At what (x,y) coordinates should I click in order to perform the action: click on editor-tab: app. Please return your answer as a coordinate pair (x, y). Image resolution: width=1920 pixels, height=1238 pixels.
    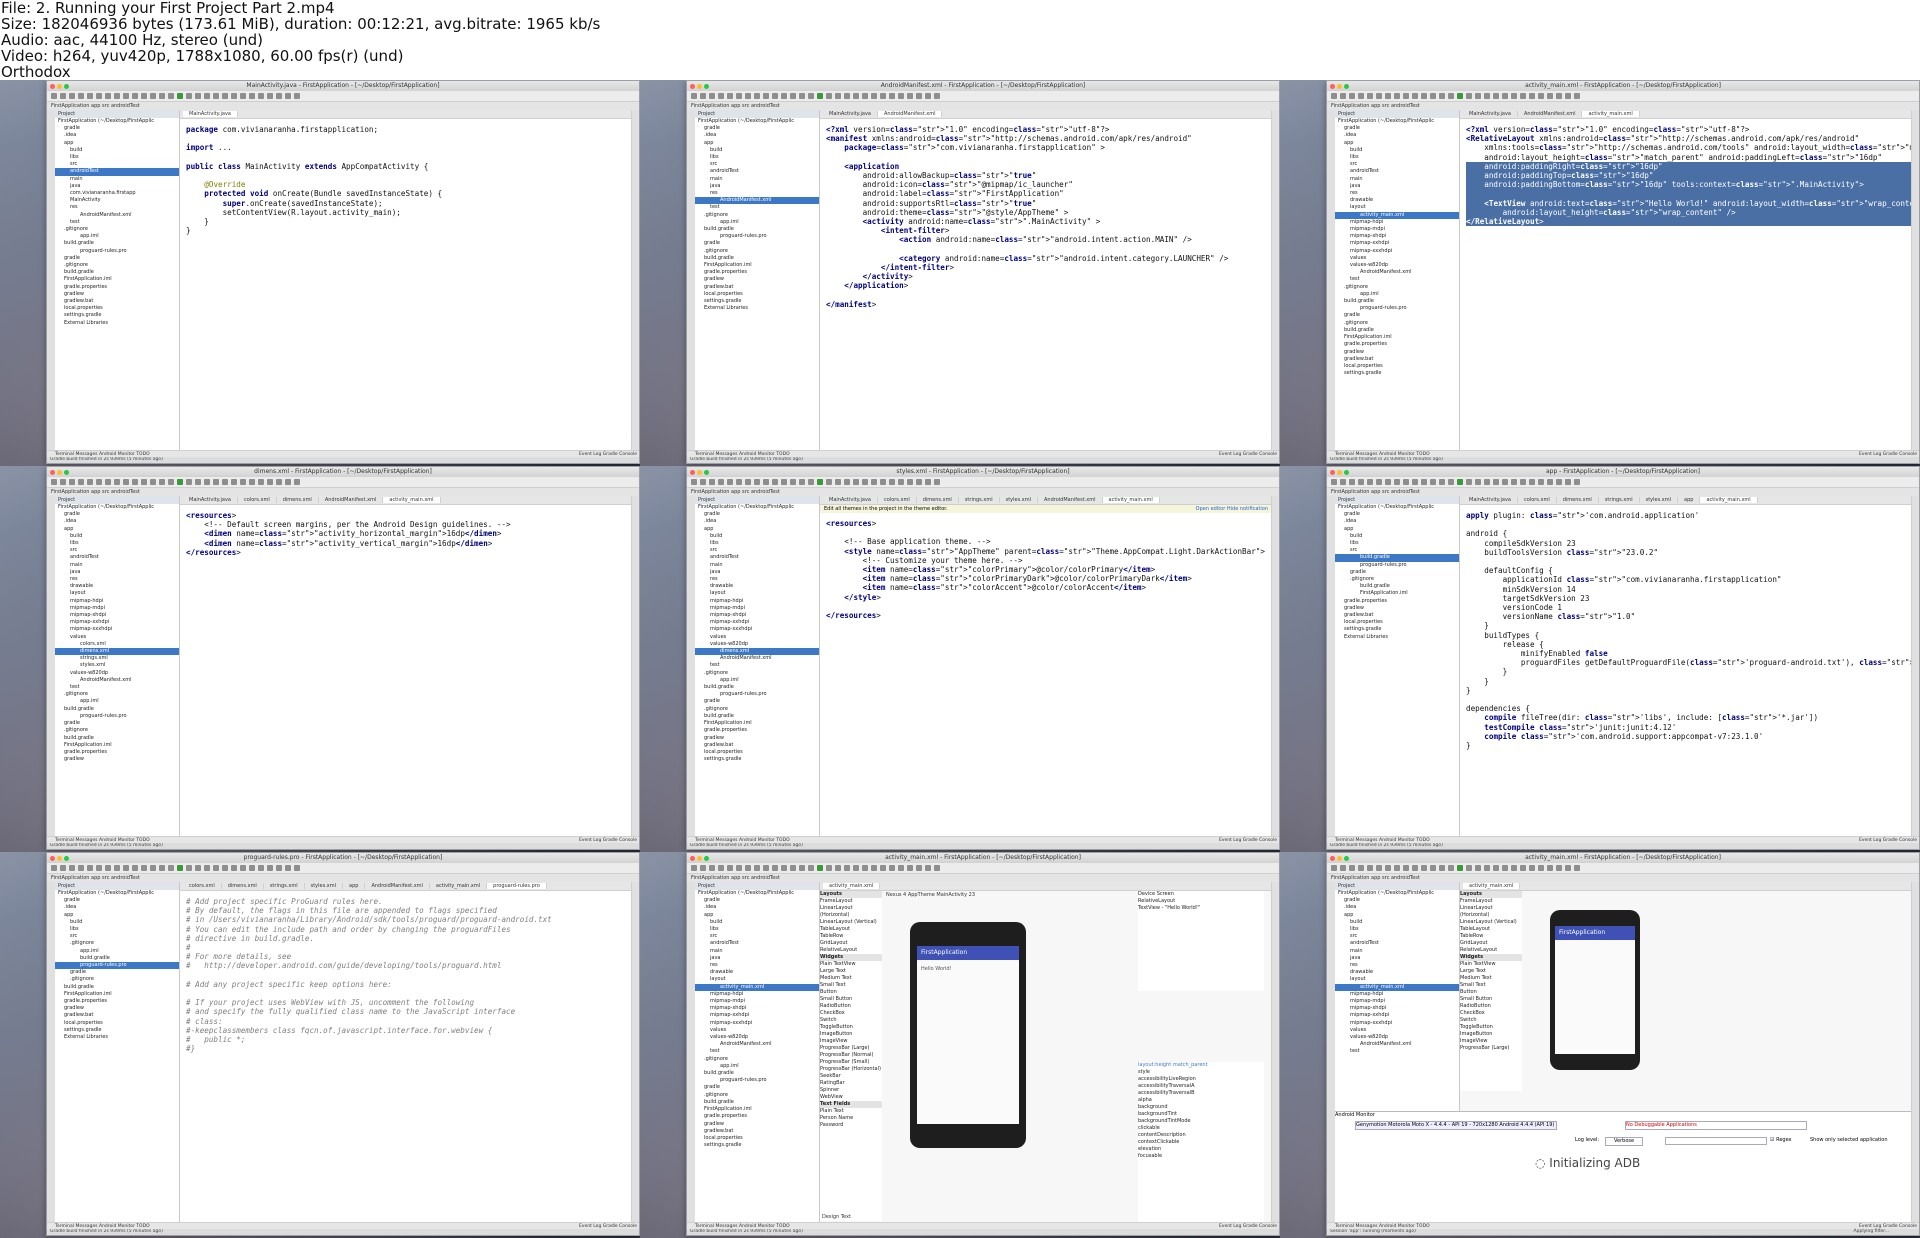
    Looking at the image, I should click on (1689, 500).